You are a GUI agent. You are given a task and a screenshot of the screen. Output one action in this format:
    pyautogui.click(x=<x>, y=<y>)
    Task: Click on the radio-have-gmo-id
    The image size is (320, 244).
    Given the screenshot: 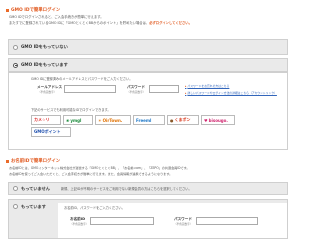 What is the action you would take?
    pyautogui.click(x=15, y=65)
    